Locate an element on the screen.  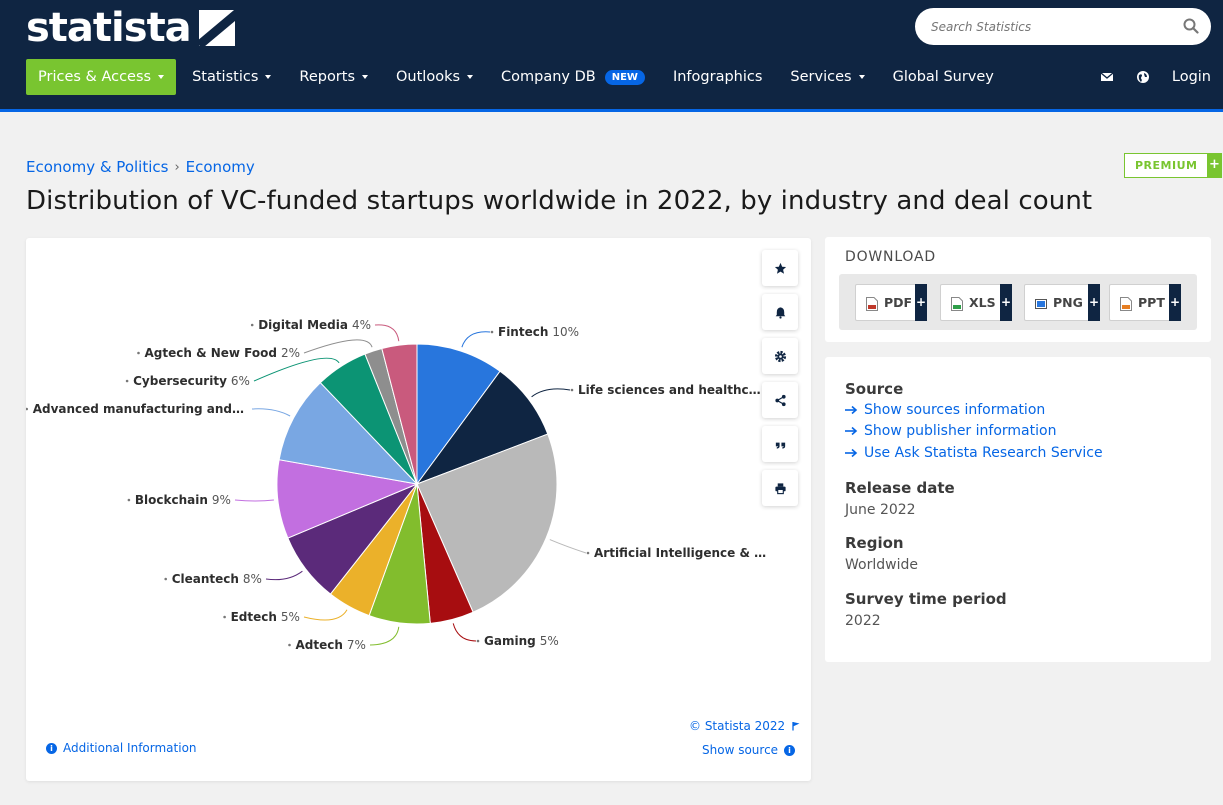
nav-label: Services is located at coordinates (821, 77).